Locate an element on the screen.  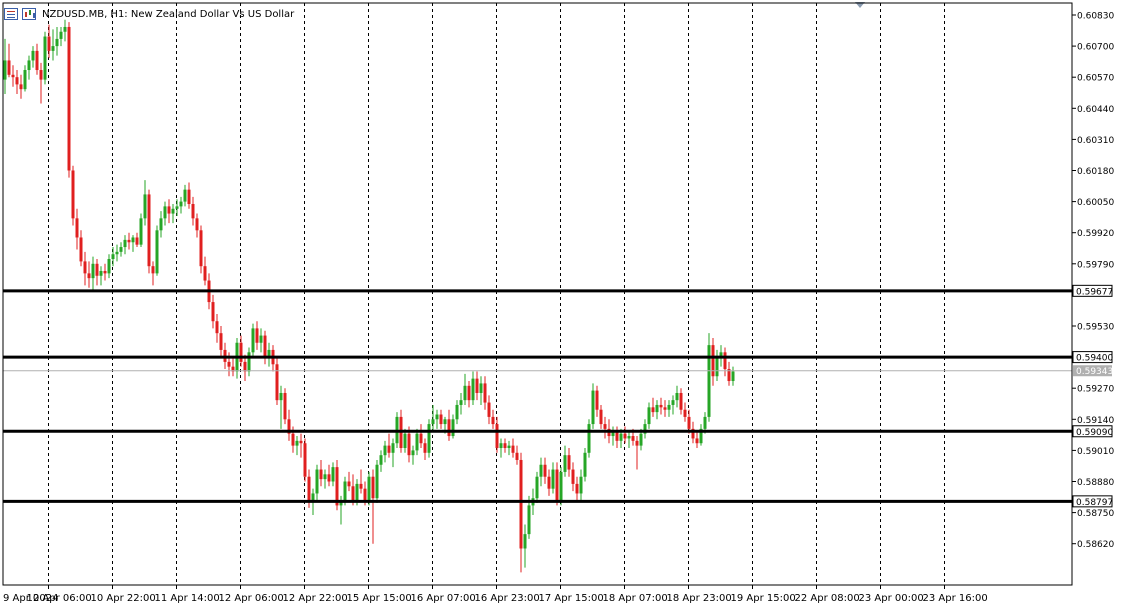
x-tick-label: 12 Apr 22:00 is located at coordinates (315, 598).